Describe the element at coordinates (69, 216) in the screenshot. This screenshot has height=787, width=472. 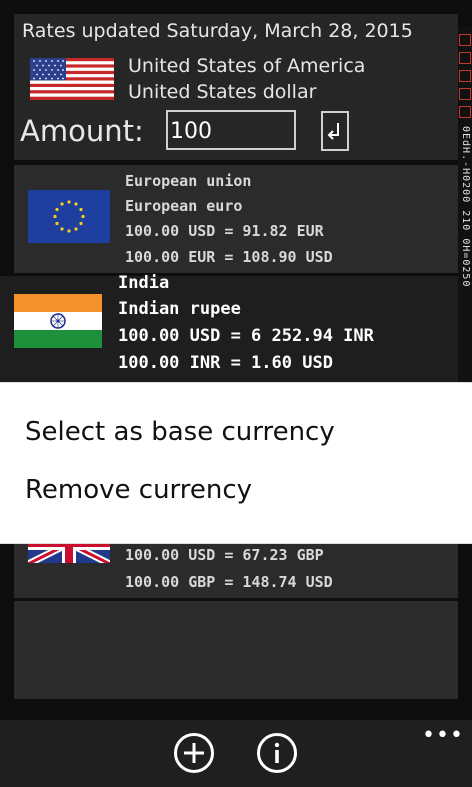
I see `eu-flag-icon` at that location.